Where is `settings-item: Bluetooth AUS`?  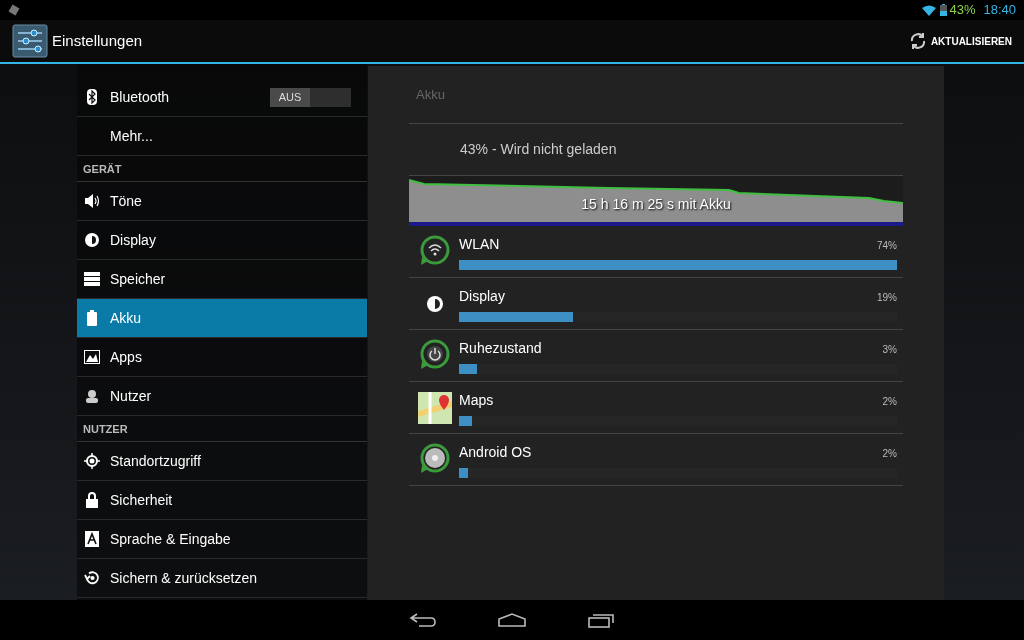 settings-item: Bluetooth AUS is located at coordinates (222, 97).